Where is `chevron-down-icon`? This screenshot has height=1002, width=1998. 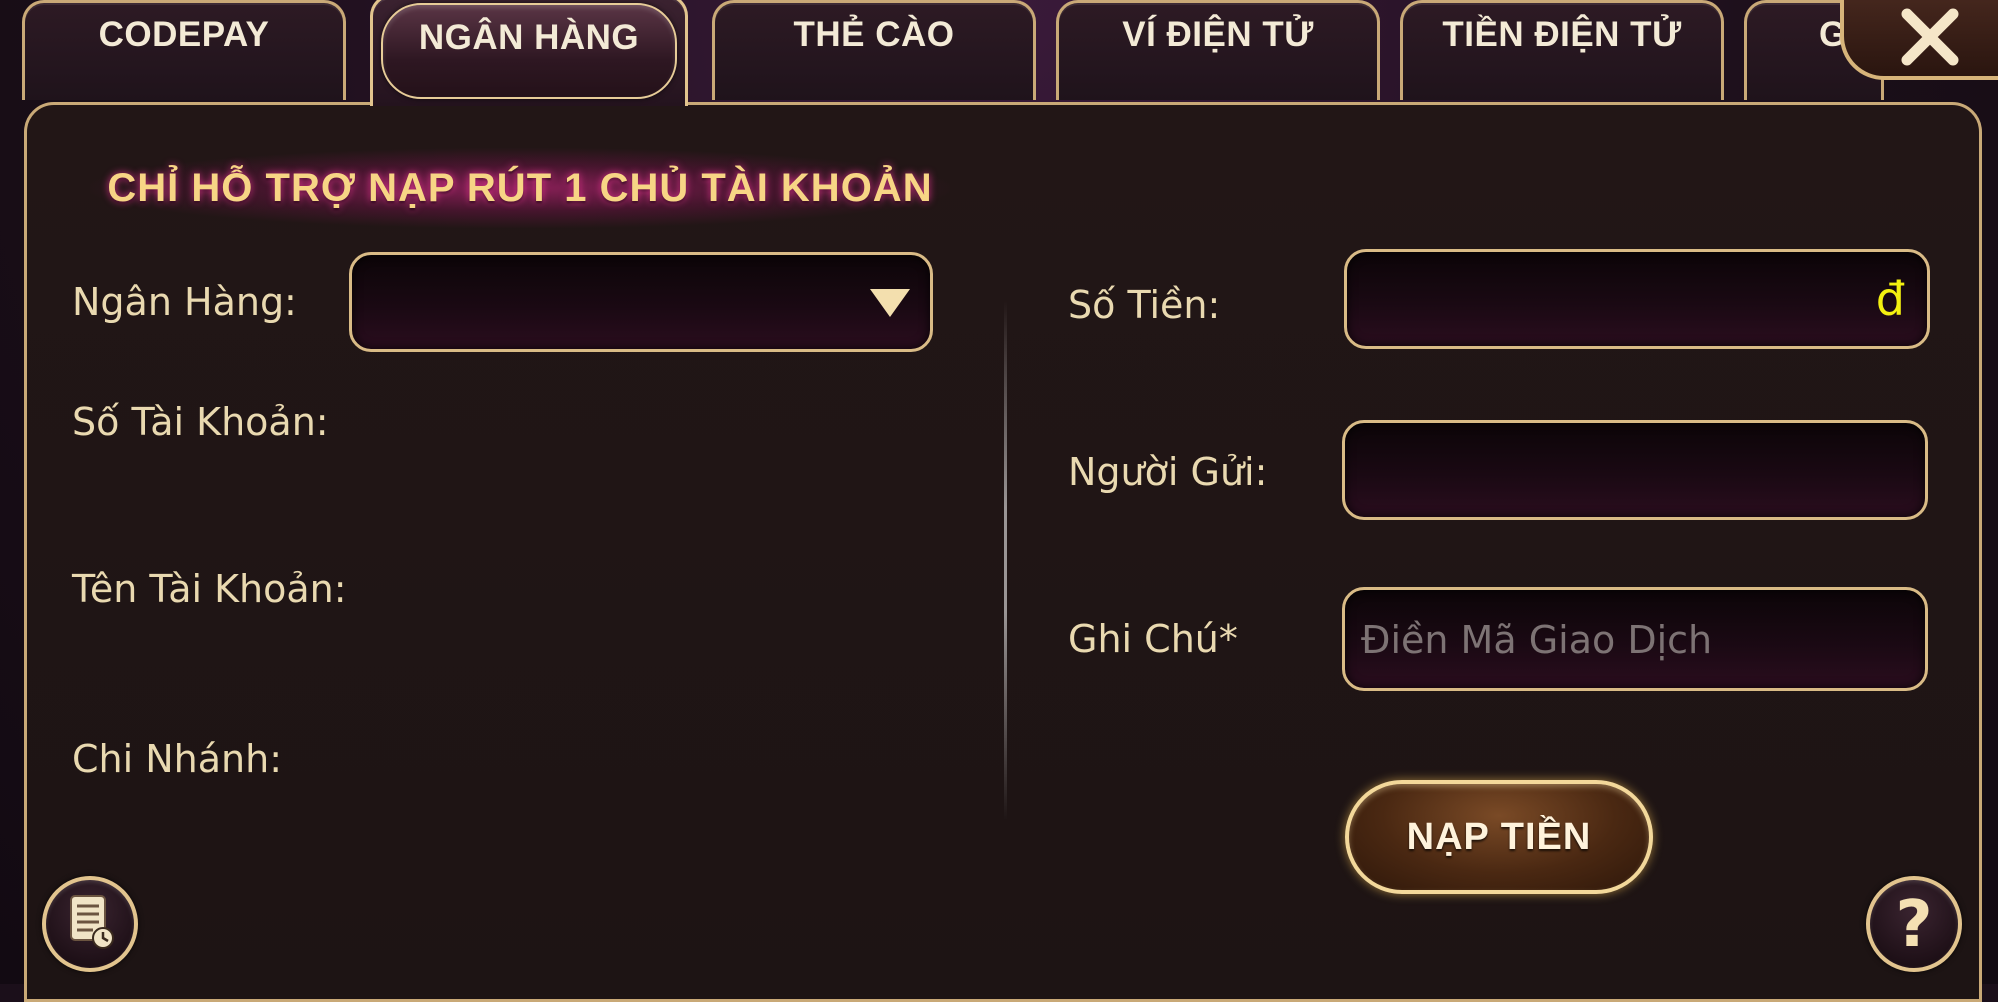 chevron-down-icon is located at coordinates (890, 303).